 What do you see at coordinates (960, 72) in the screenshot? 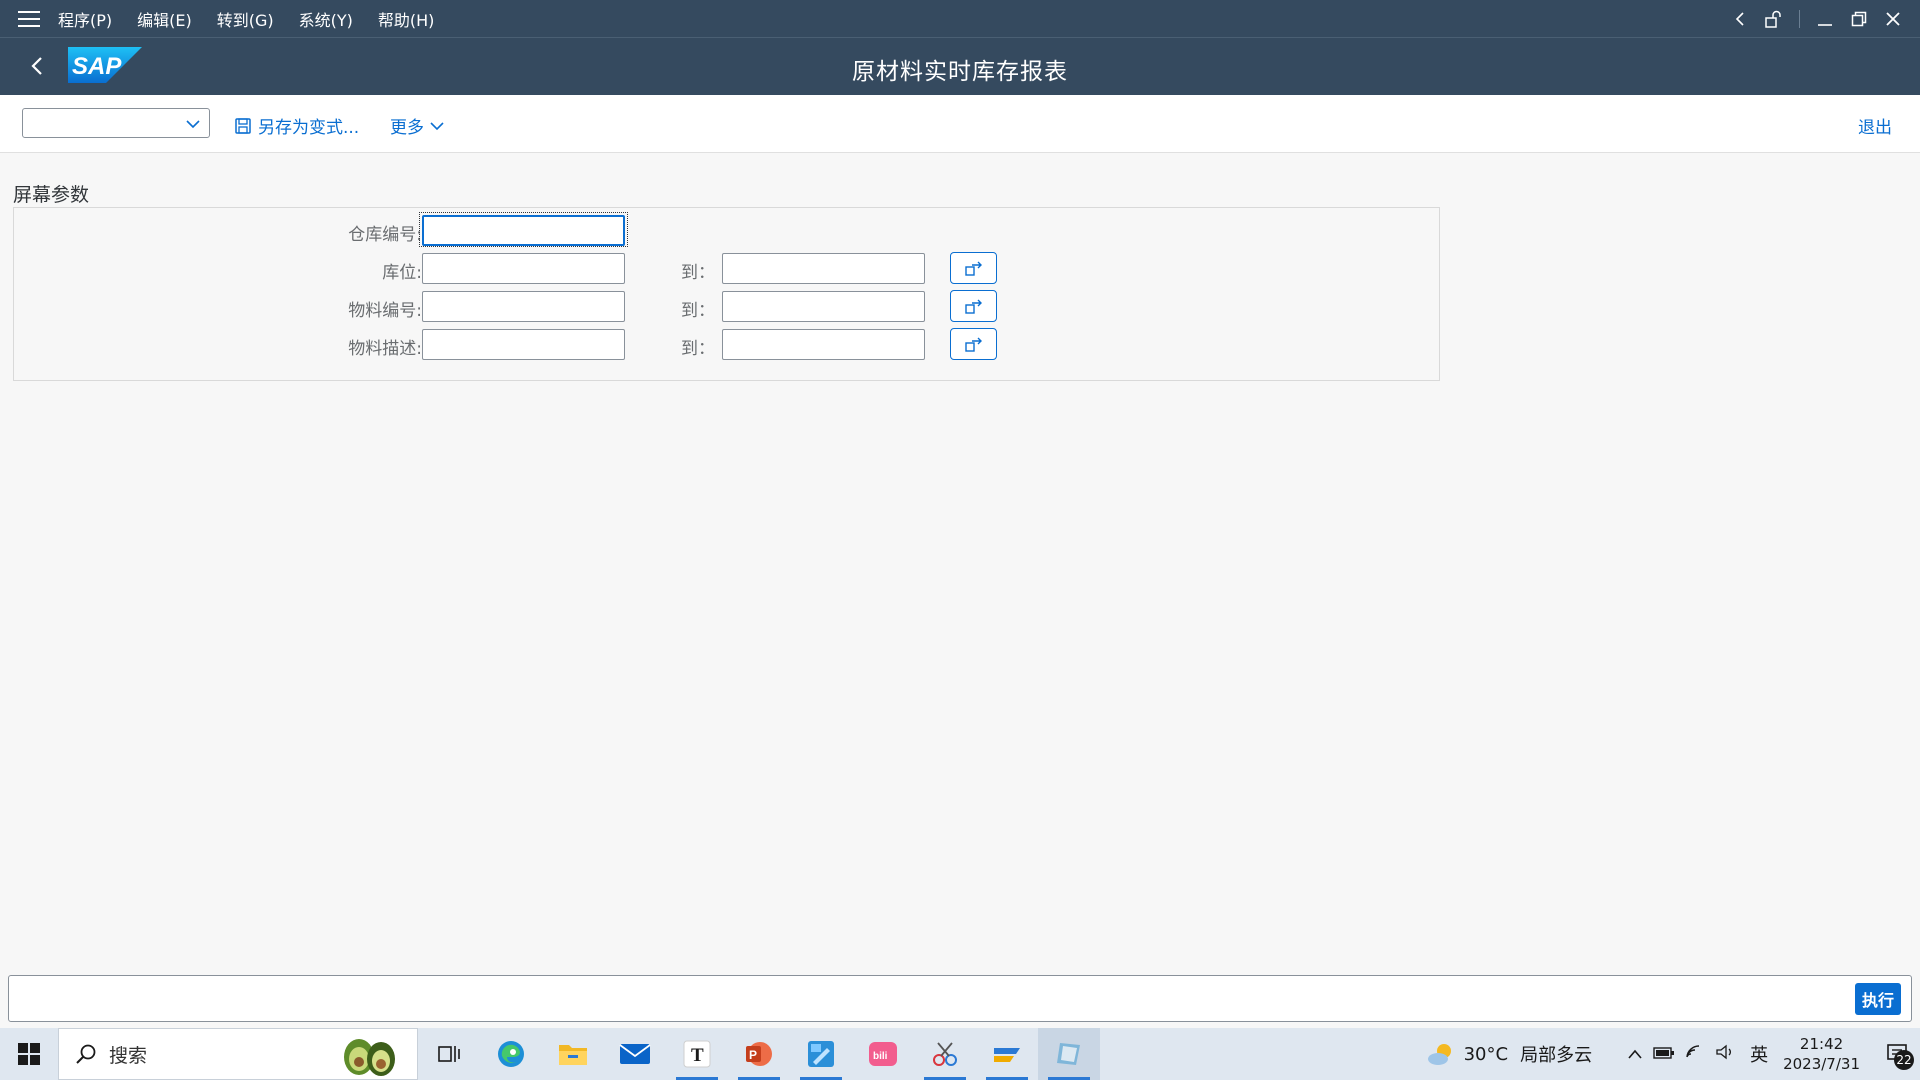
I see `page-title: 原材料实时库存报表` at bounding box center [960, 72].